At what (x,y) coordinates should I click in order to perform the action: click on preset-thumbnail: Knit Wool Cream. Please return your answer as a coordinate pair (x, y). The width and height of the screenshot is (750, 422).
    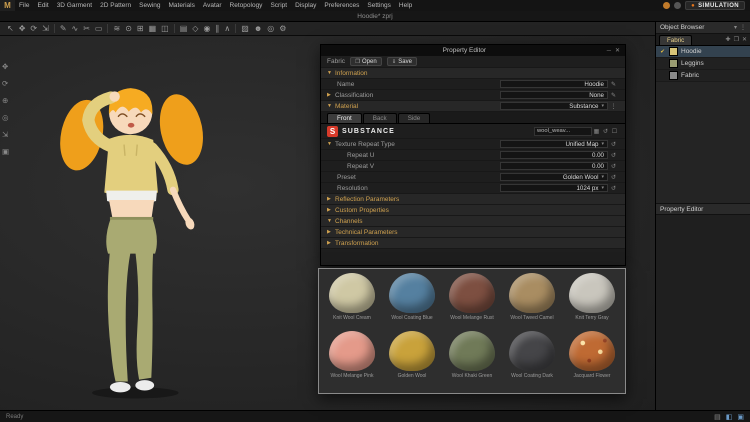
    Looking at the image, I should click on (352, 302).